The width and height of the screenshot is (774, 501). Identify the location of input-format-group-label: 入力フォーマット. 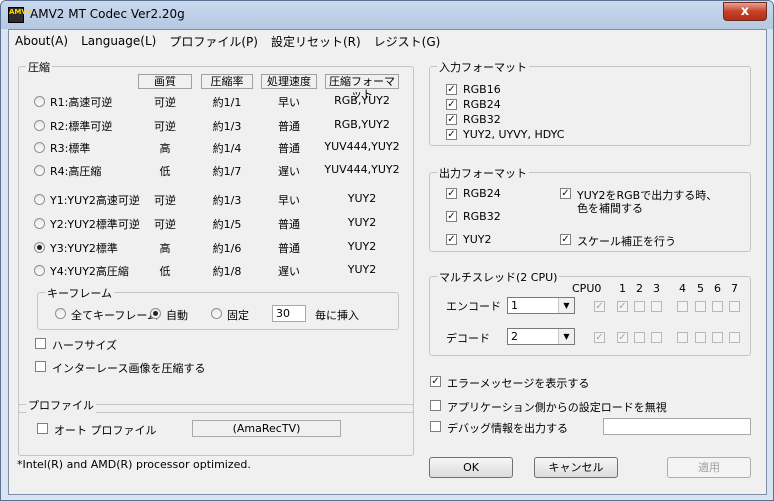
(483, 67).